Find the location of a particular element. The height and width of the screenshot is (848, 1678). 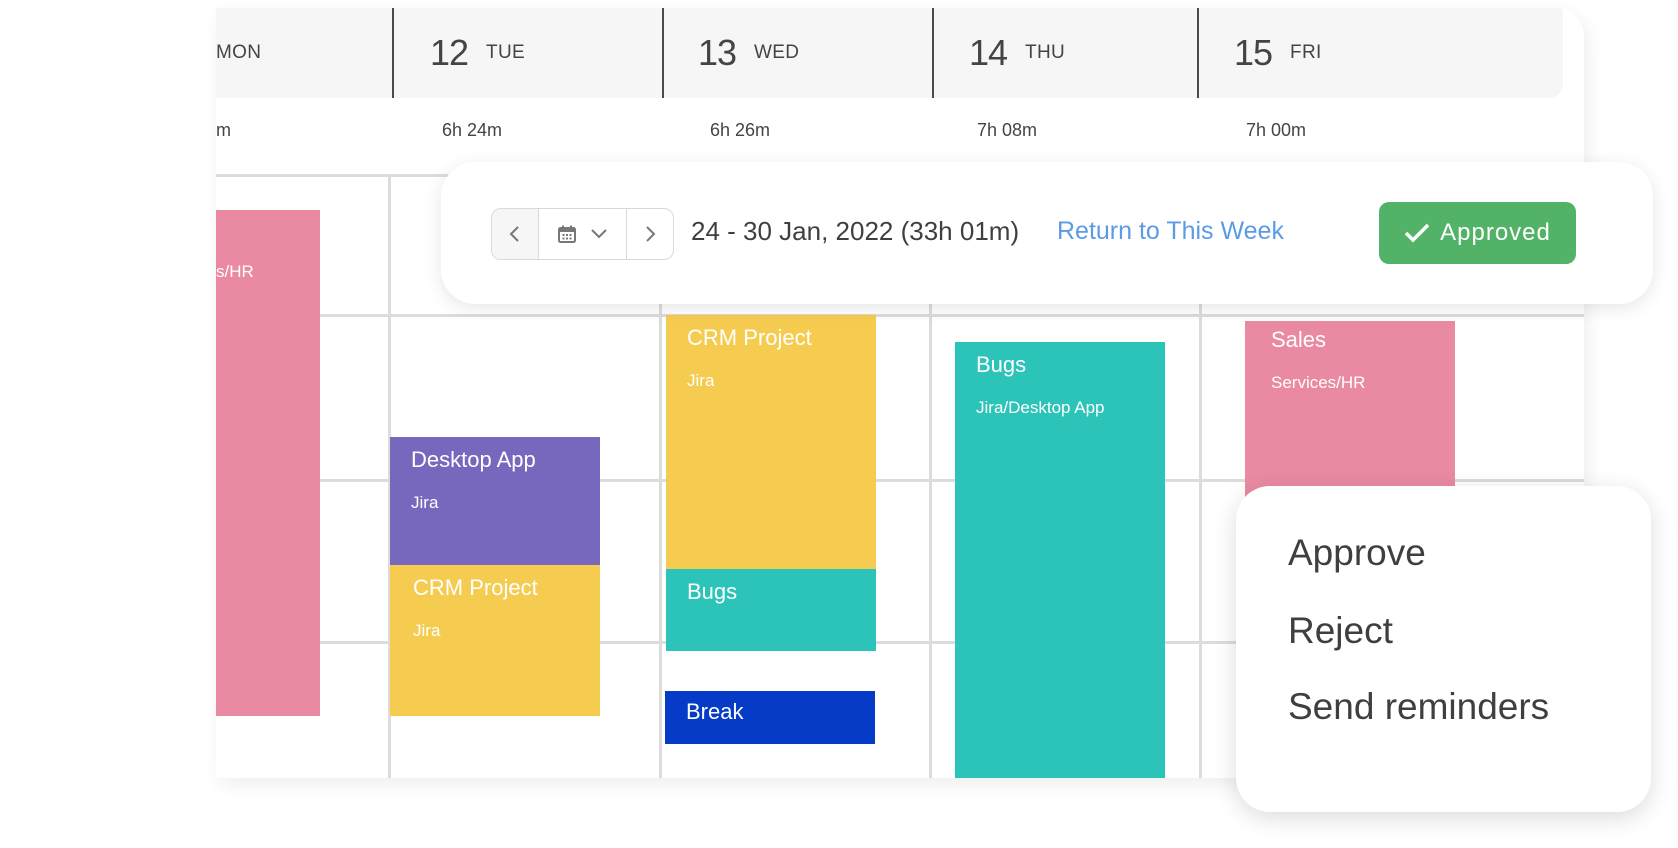

day-header-wed: 13 WED is located at coordinates (748, 53).